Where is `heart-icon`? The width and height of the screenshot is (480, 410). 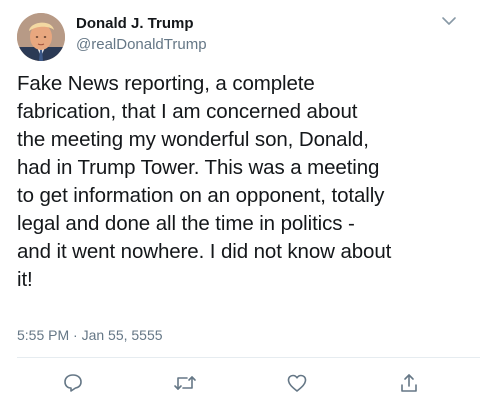
heart-icon is located at coordinates (297, 383).